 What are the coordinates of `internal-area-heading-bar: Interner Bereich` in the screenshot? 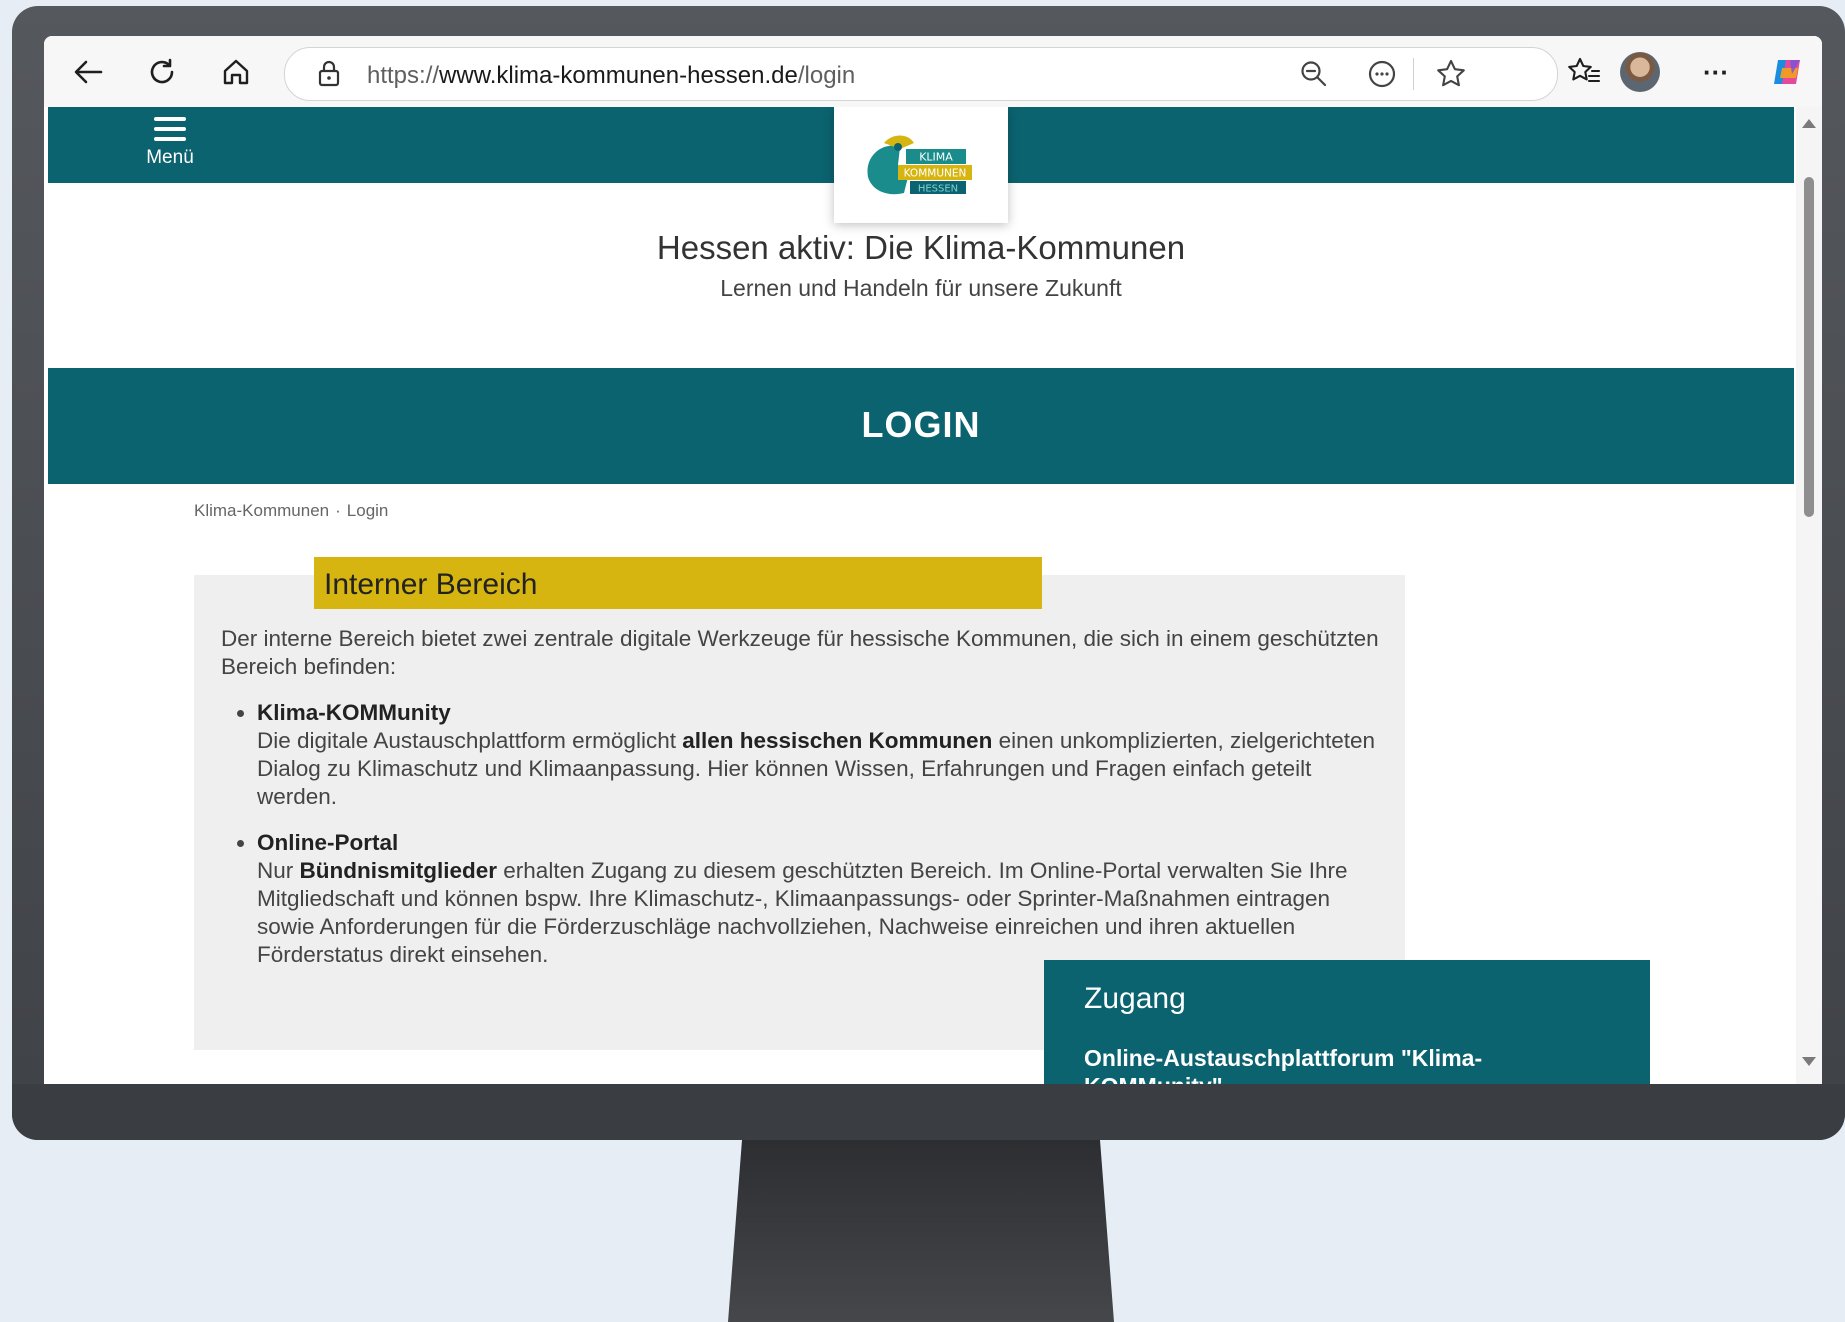 It's located at (678, 583).